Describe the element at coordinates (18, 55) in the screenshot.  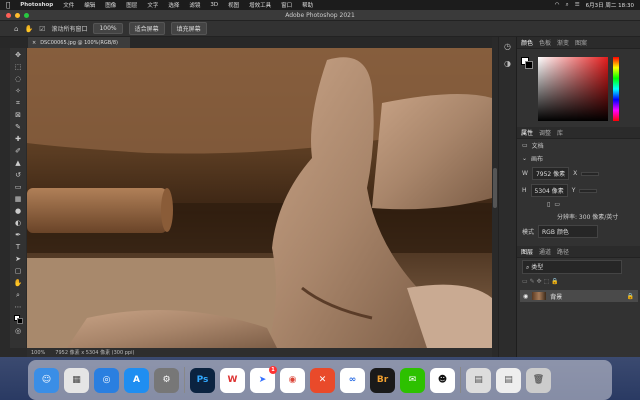
I see `move-tool-icon: ✥` at that location.